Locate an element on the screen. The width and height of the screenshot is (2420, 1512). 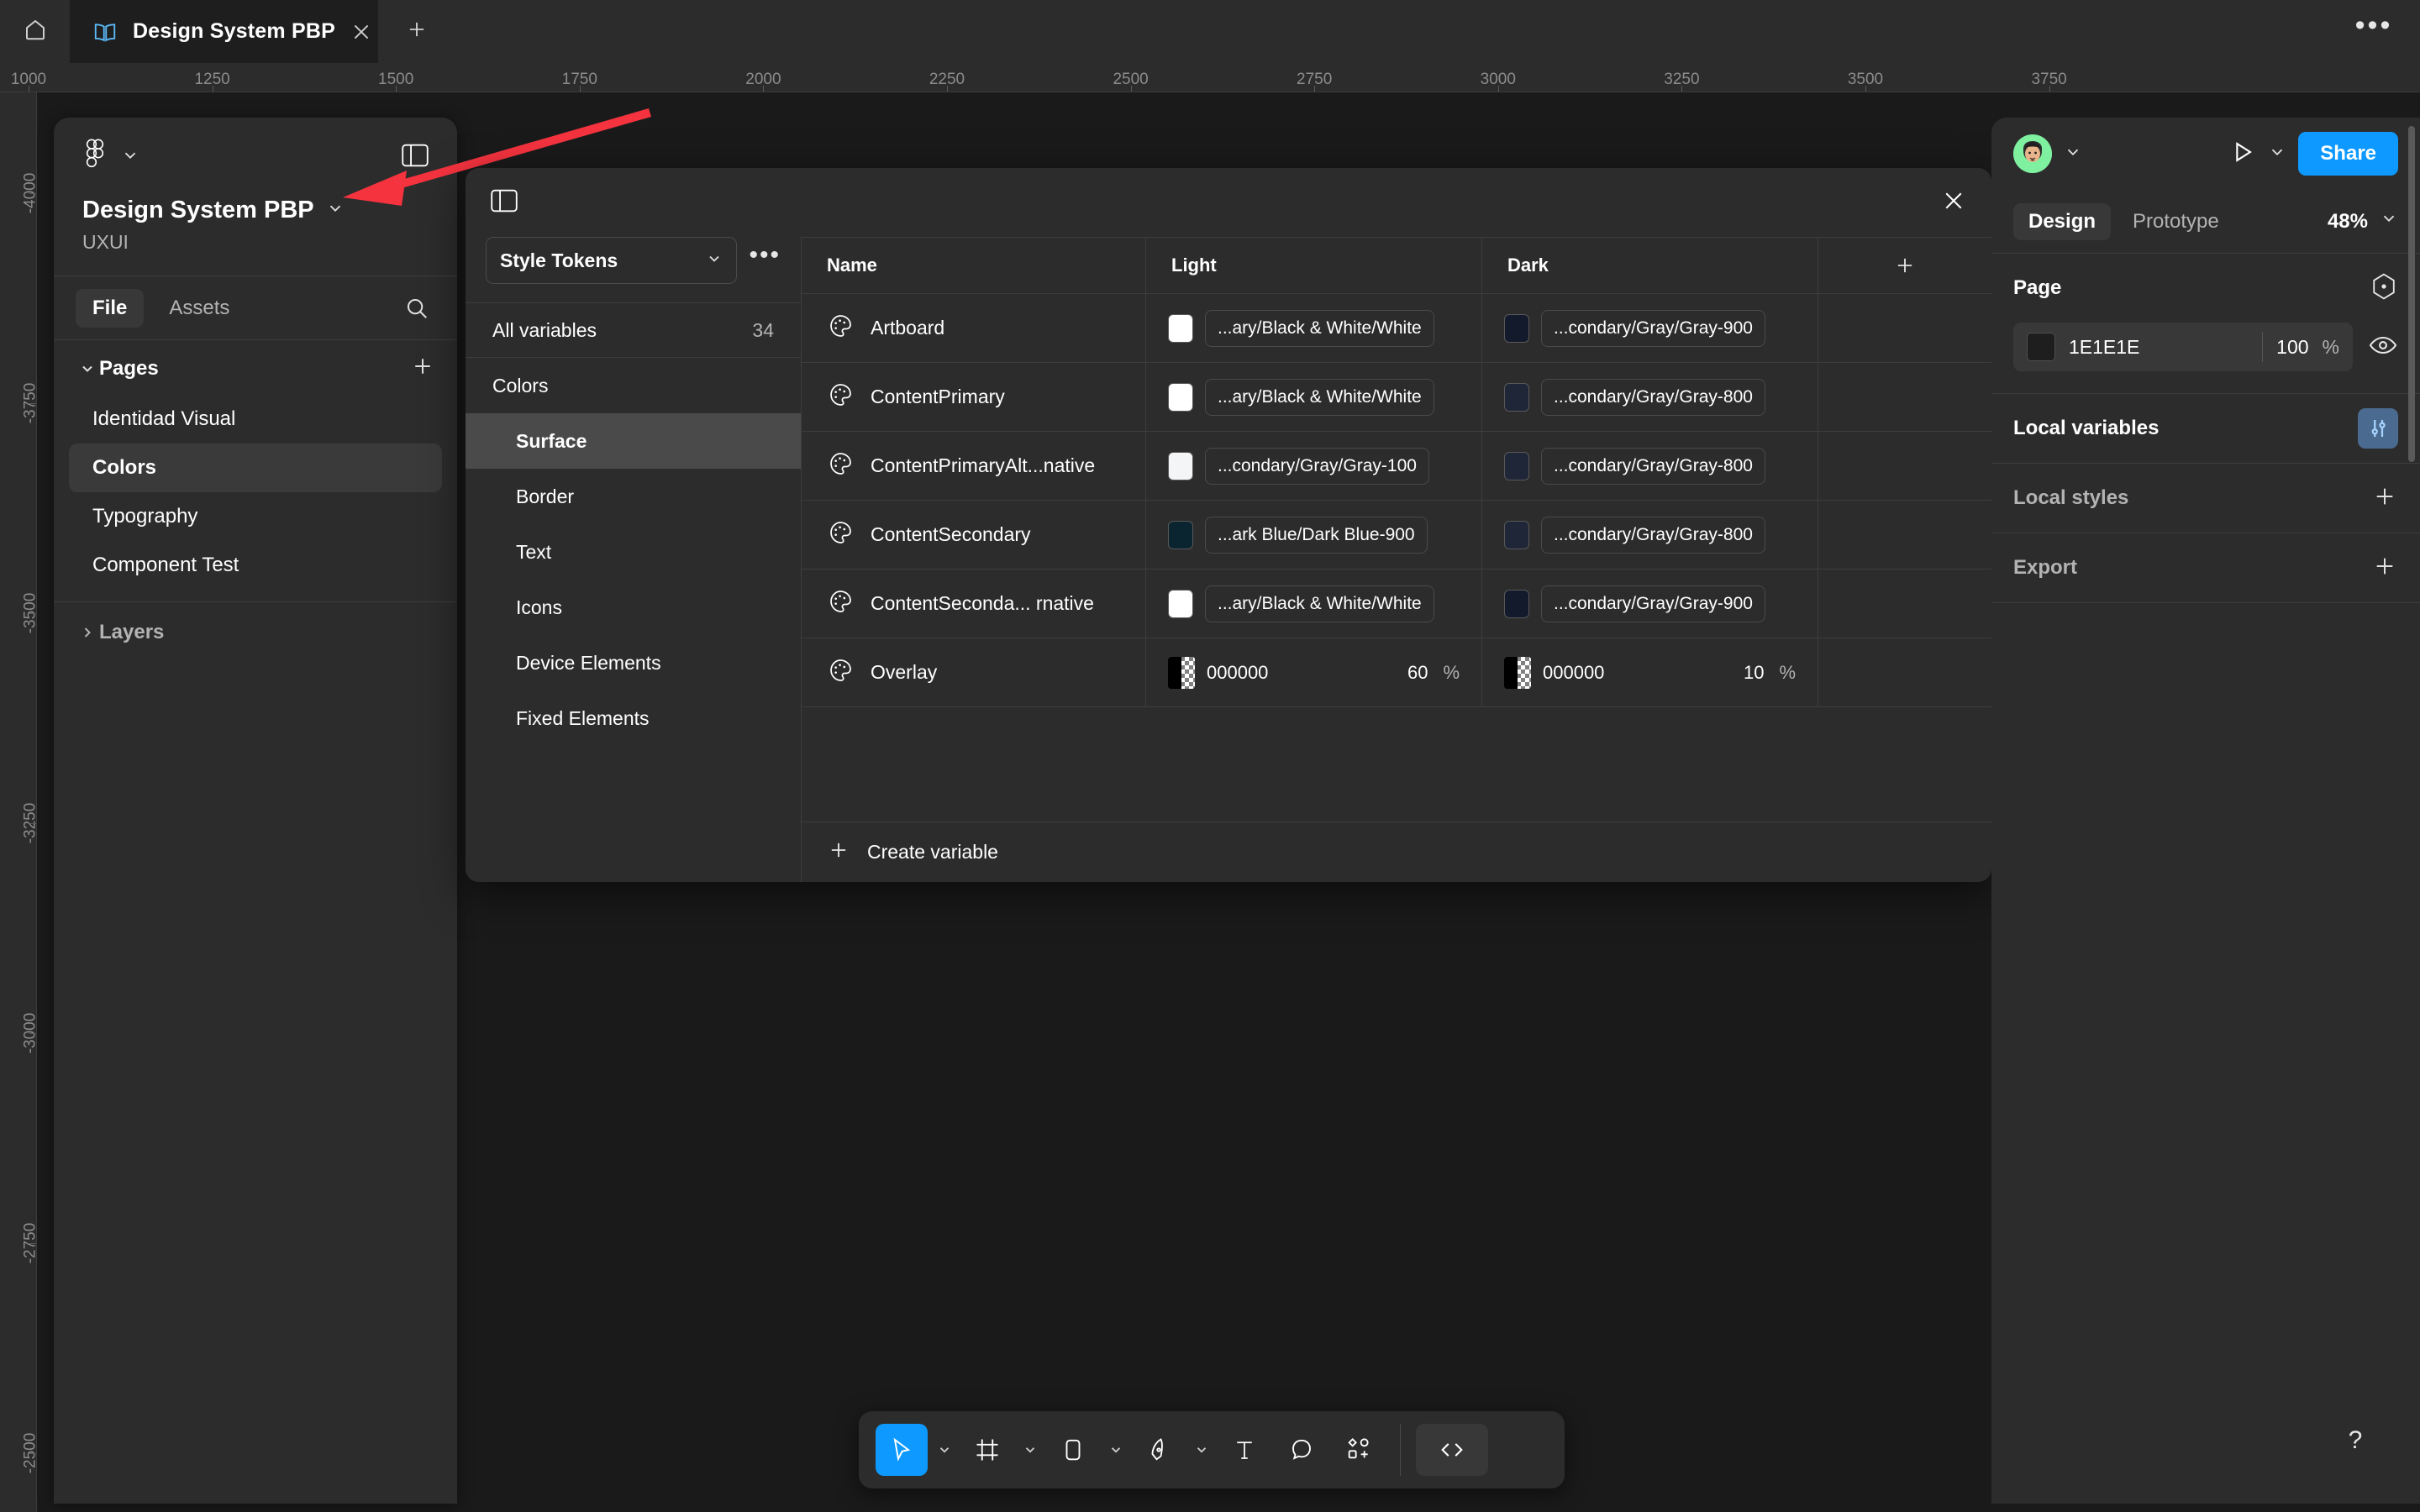
nav-group-colors: Colors is located at coordinates (633, 385).